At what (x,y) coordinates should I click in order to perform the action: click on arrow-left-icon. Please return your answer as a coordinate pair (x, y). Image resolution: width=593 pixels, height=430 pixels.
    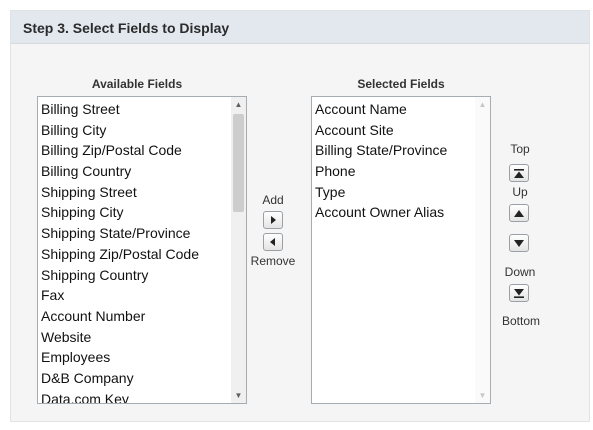
    Looking at the image, I should click on (272, 242).